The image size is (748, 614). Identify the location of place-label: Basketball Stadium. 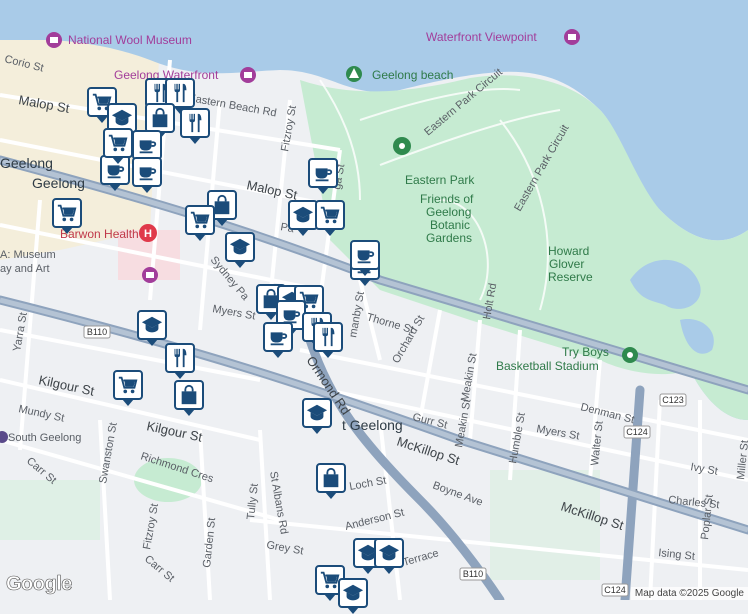
(547, 366).